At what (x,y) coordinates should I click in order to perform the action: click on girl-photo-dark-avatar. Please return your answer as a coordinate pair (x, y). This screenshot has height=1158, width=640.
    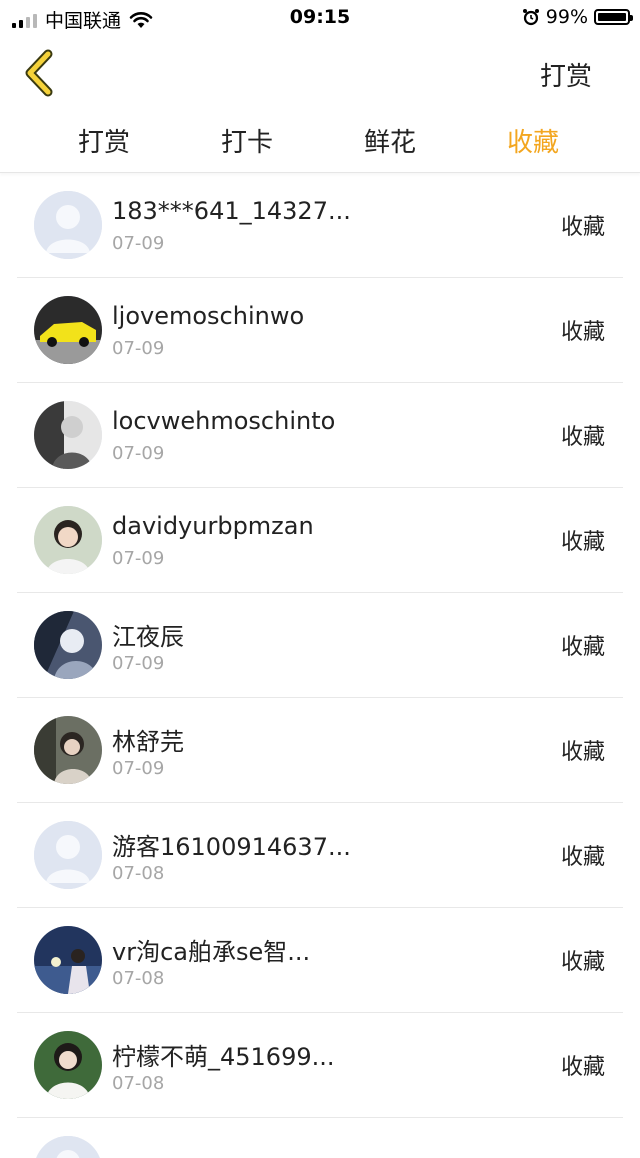
    Looking at the image, I should click on (68, 750).